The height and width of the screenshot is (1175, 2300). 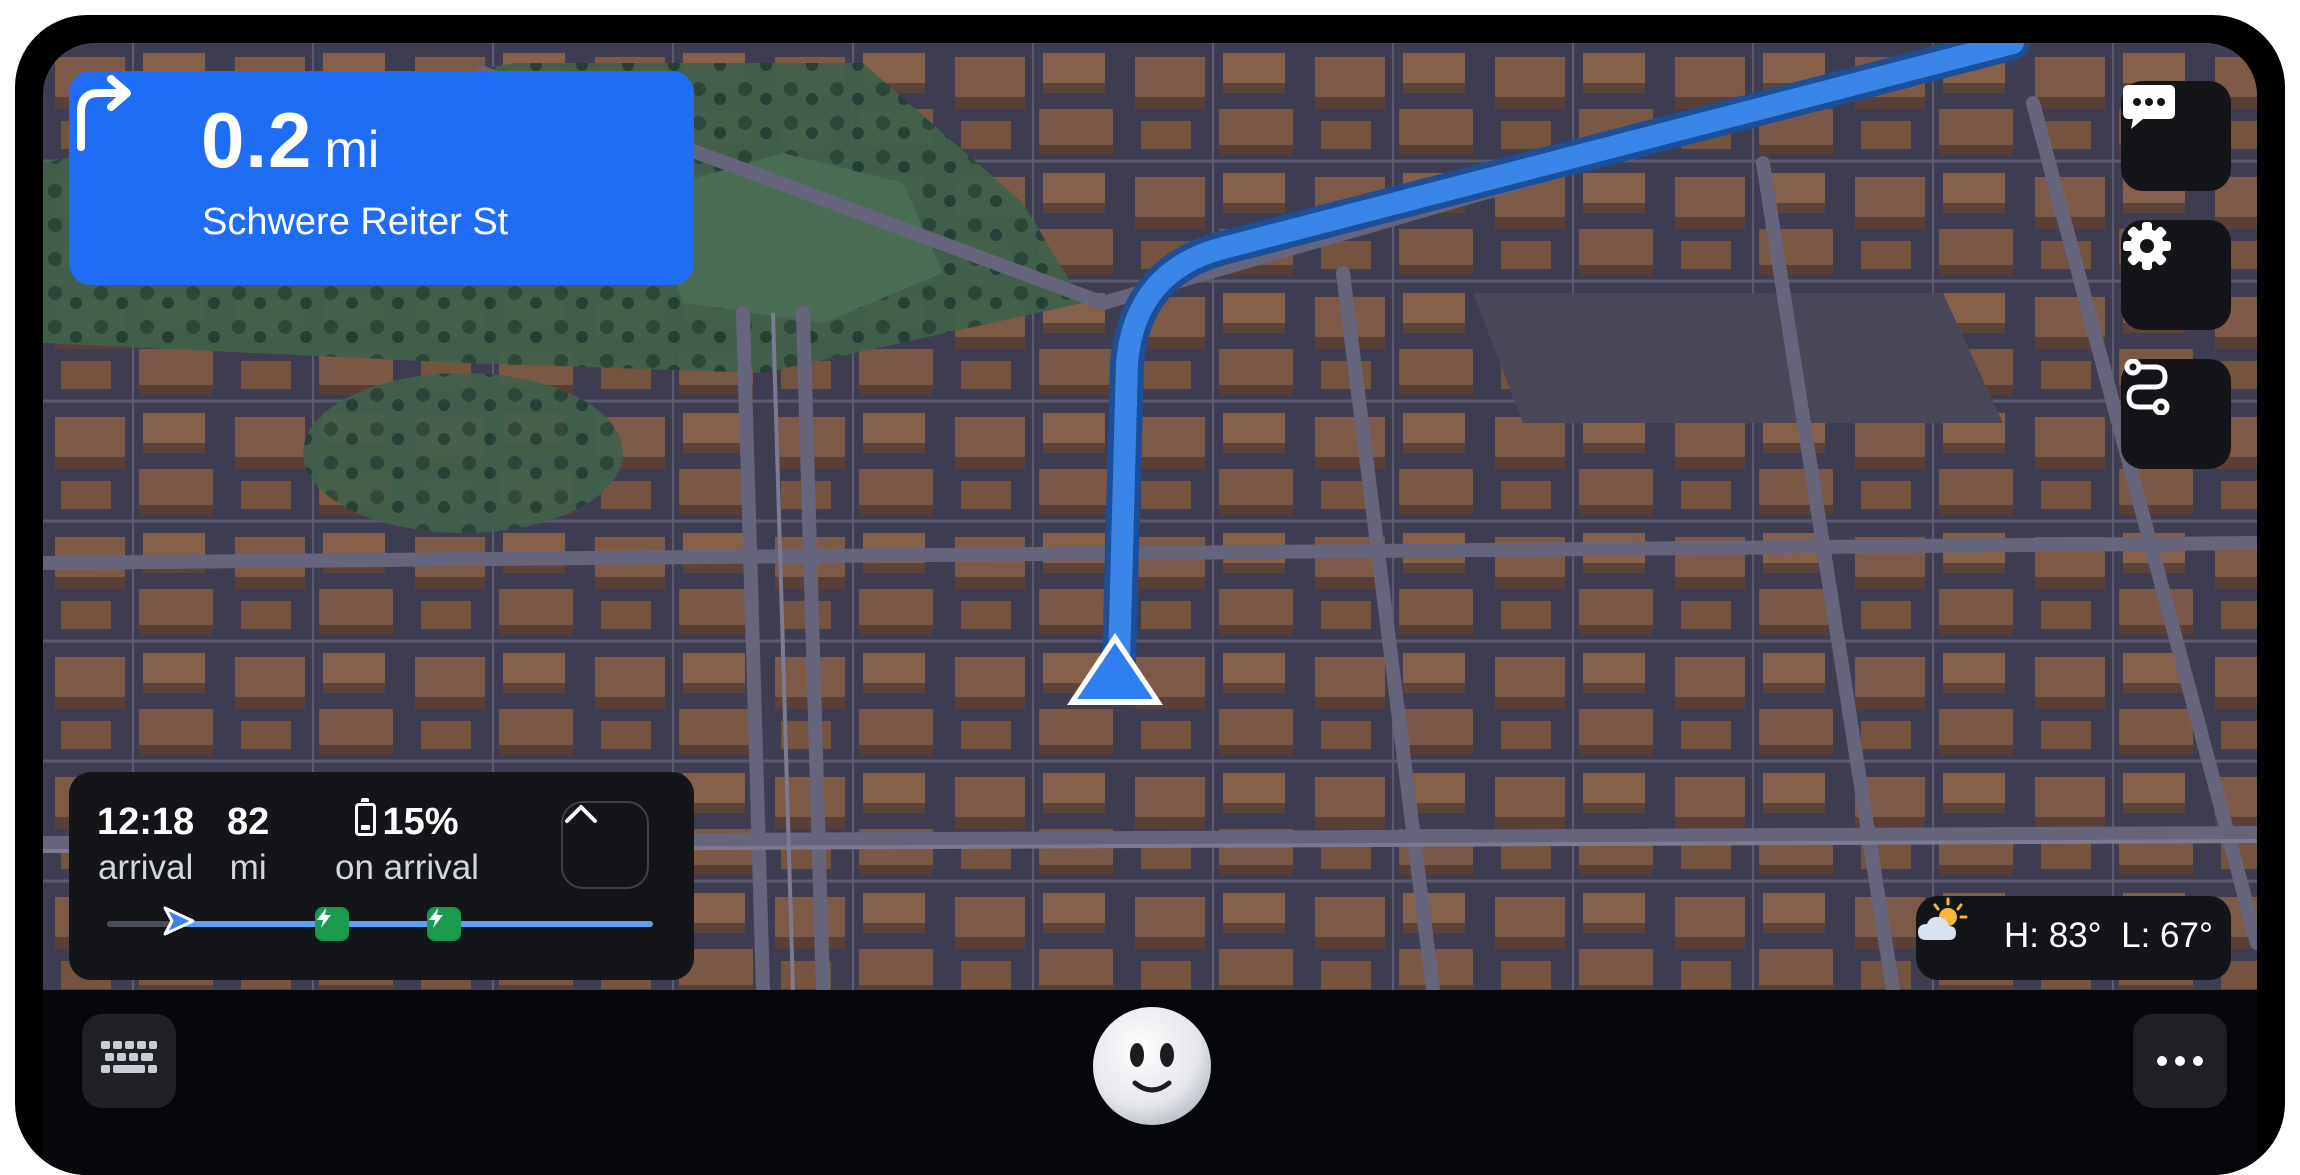 I want to click on temp-low: L: 67°, so click(x=2167, y=935).